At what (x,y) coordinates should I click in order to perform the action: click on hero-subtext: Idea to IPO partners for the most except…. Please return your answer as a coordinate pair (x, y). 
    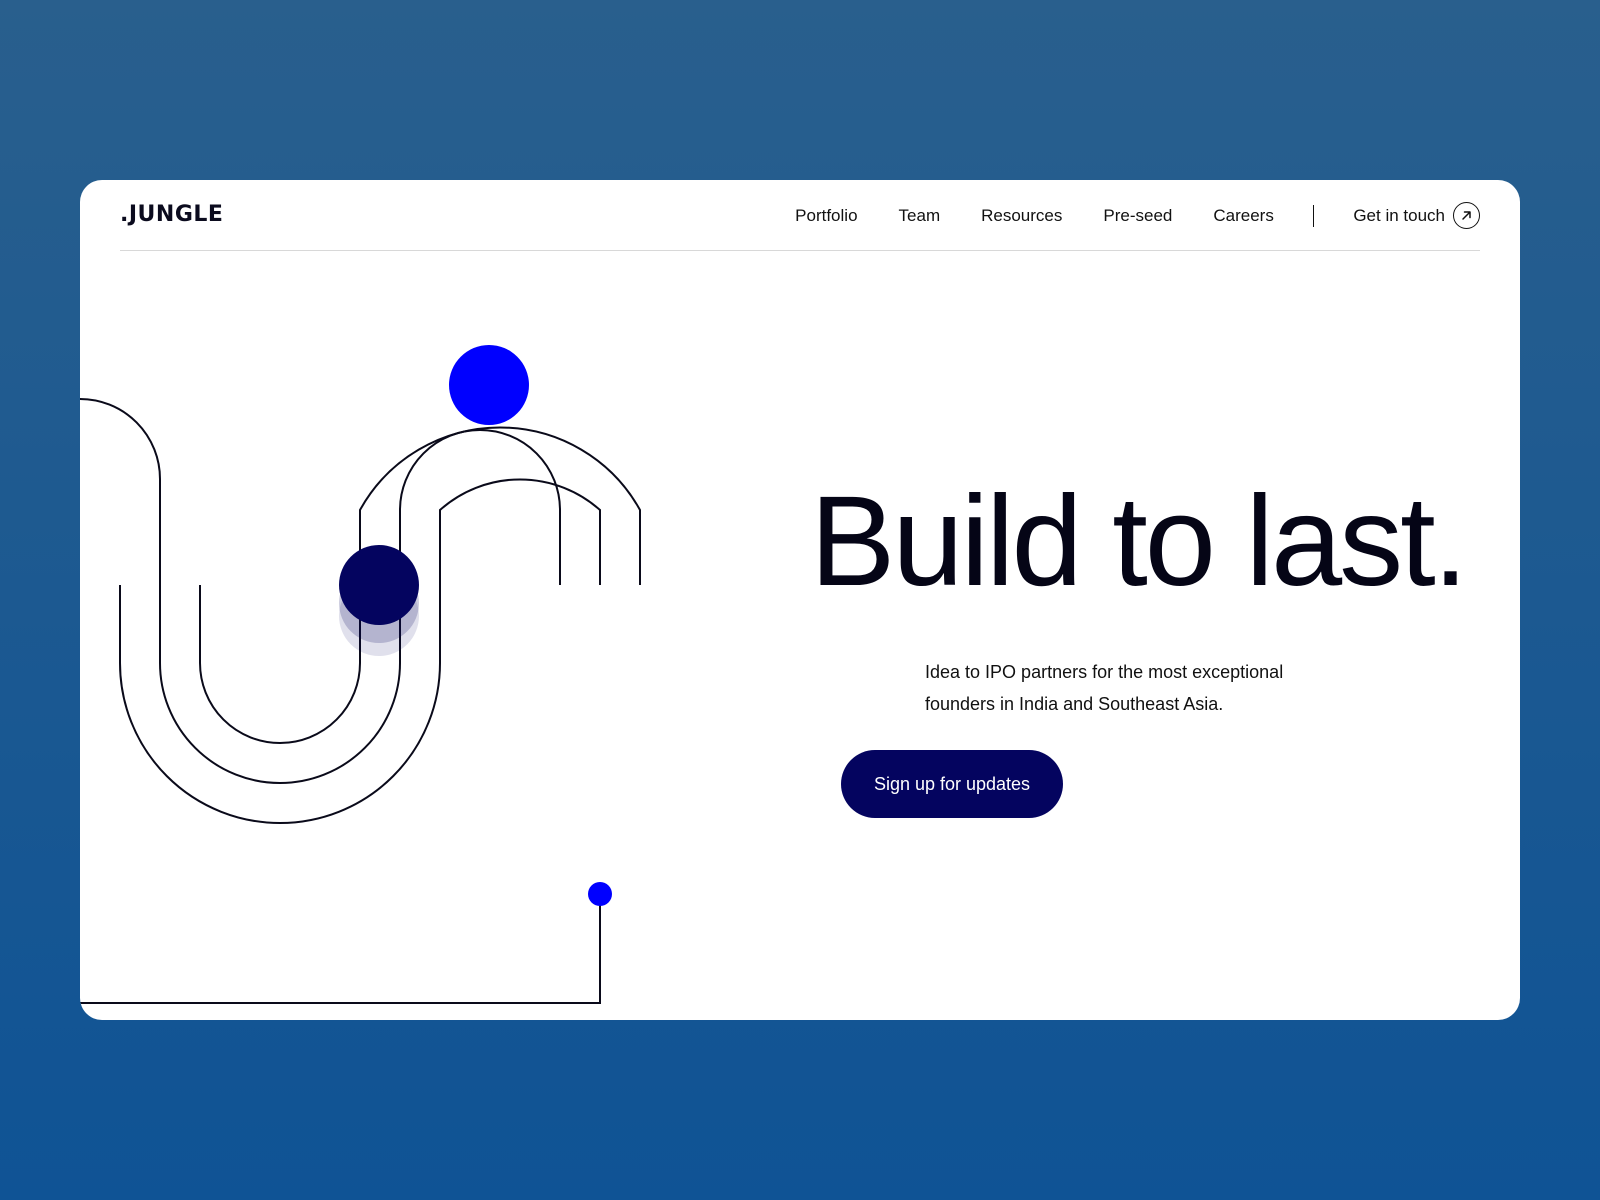
    Looking at the image, I should click on (1104, 688).